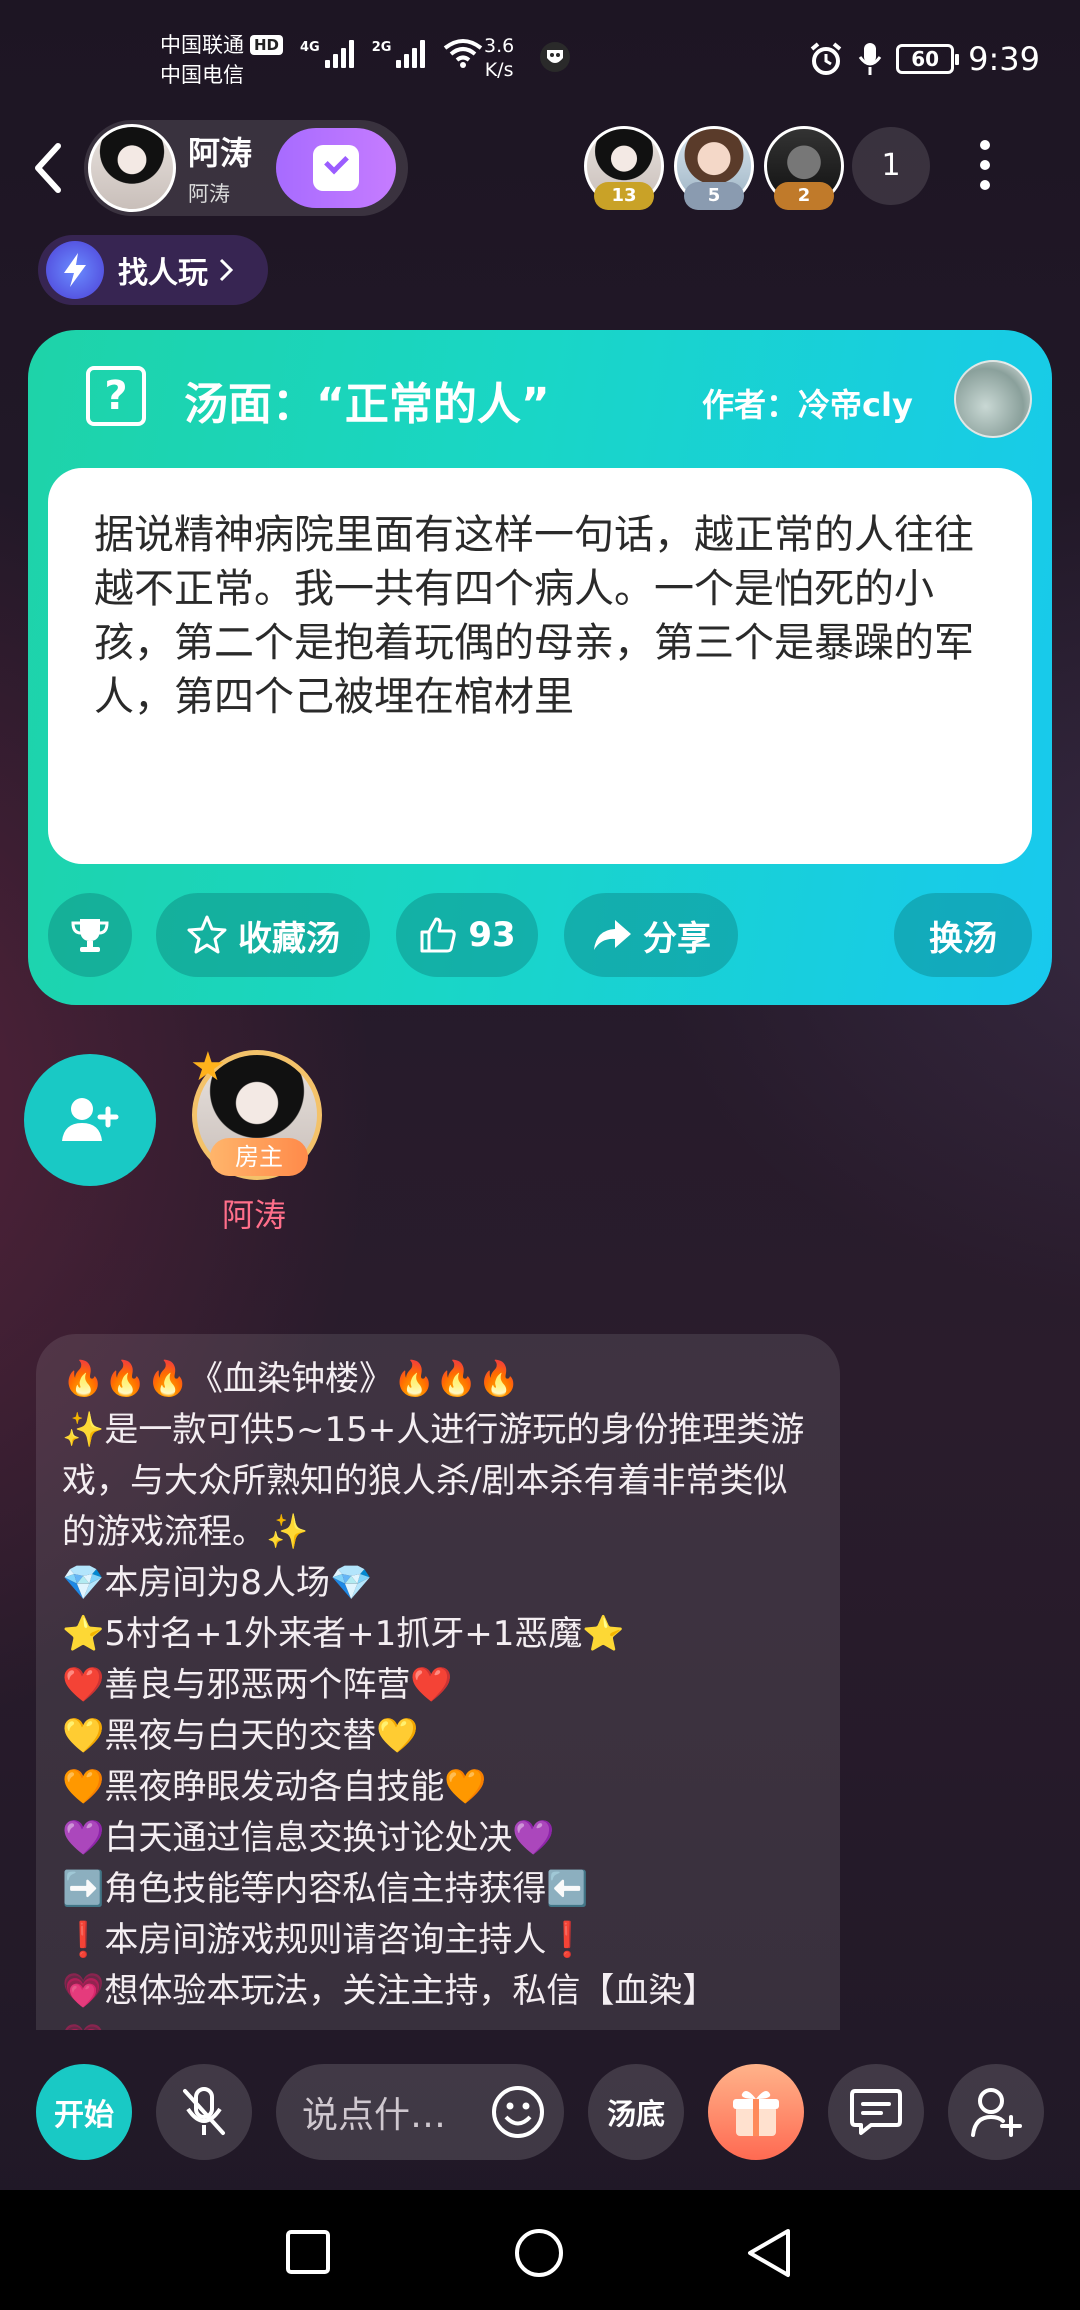 The width and height of the screenshot is (1080, 2310). I want to click on audience-count: 1, so click(891, 166).